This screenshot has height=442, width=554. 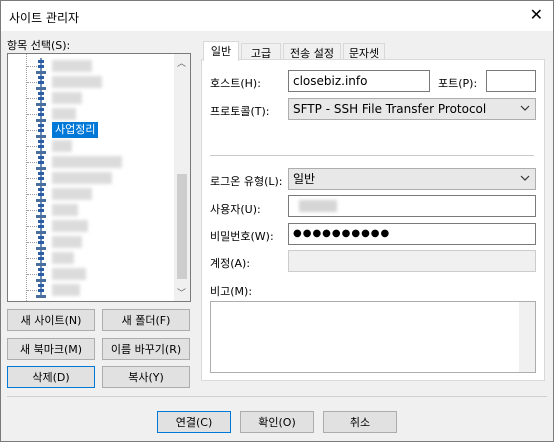 I want to click on comment-scrollbar, so click(x=527, y=337).